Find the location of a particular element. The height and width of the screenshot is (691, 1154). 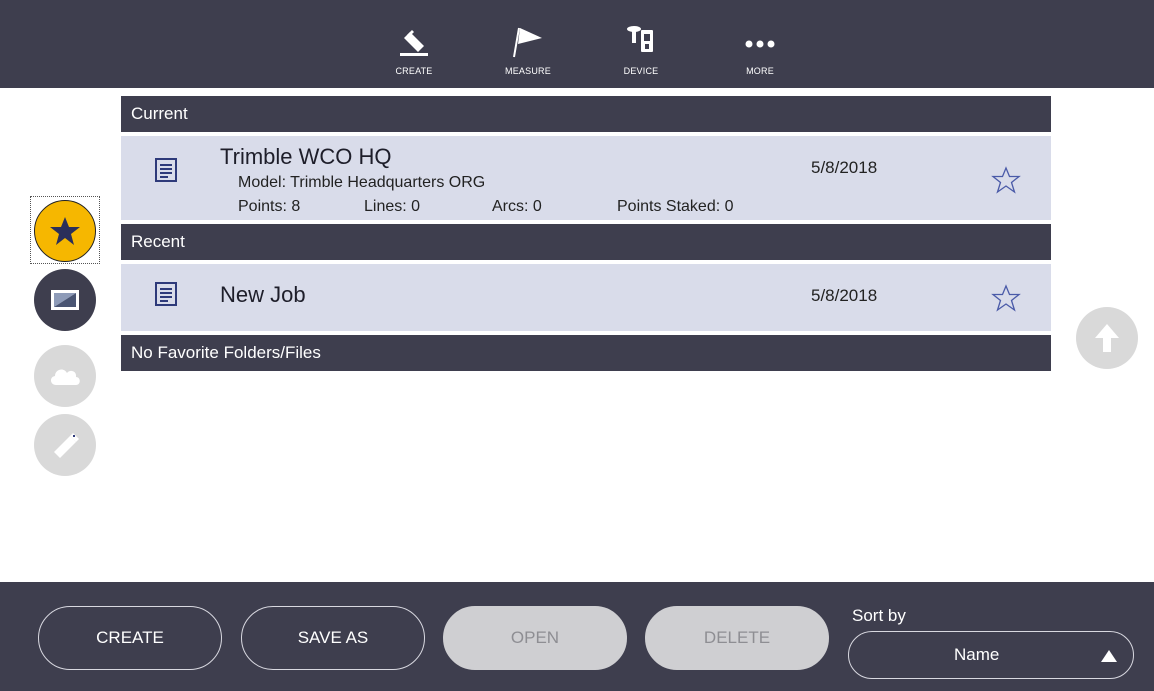

measure-tool-label: MEASURE is located at coordinates (528, 71).